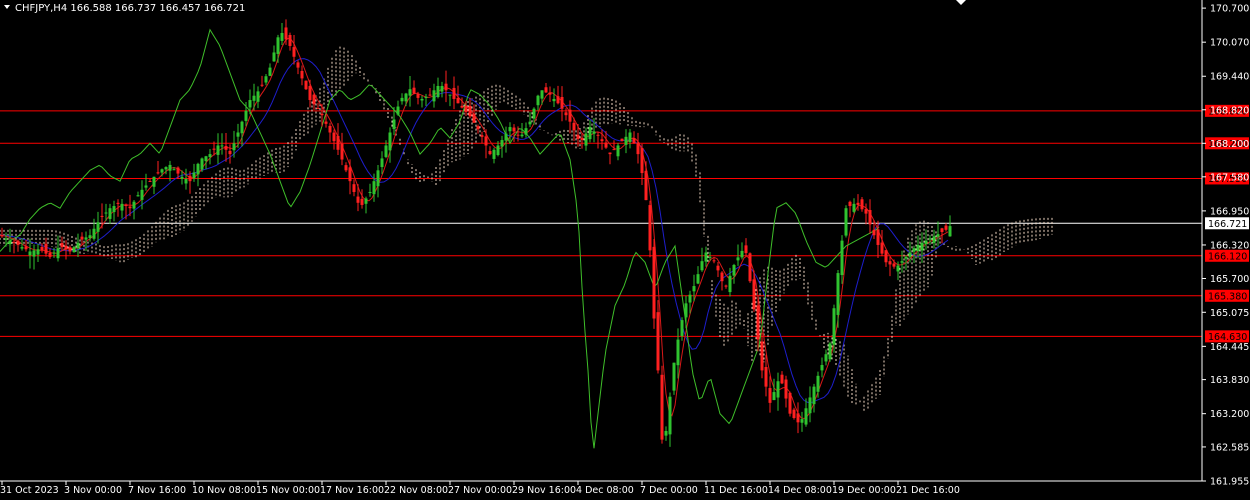  What do you see at coordinates (1229, 245) in the screenshot?
I see `y-tick-label: 166.320` at bounding box center [1229, 245].